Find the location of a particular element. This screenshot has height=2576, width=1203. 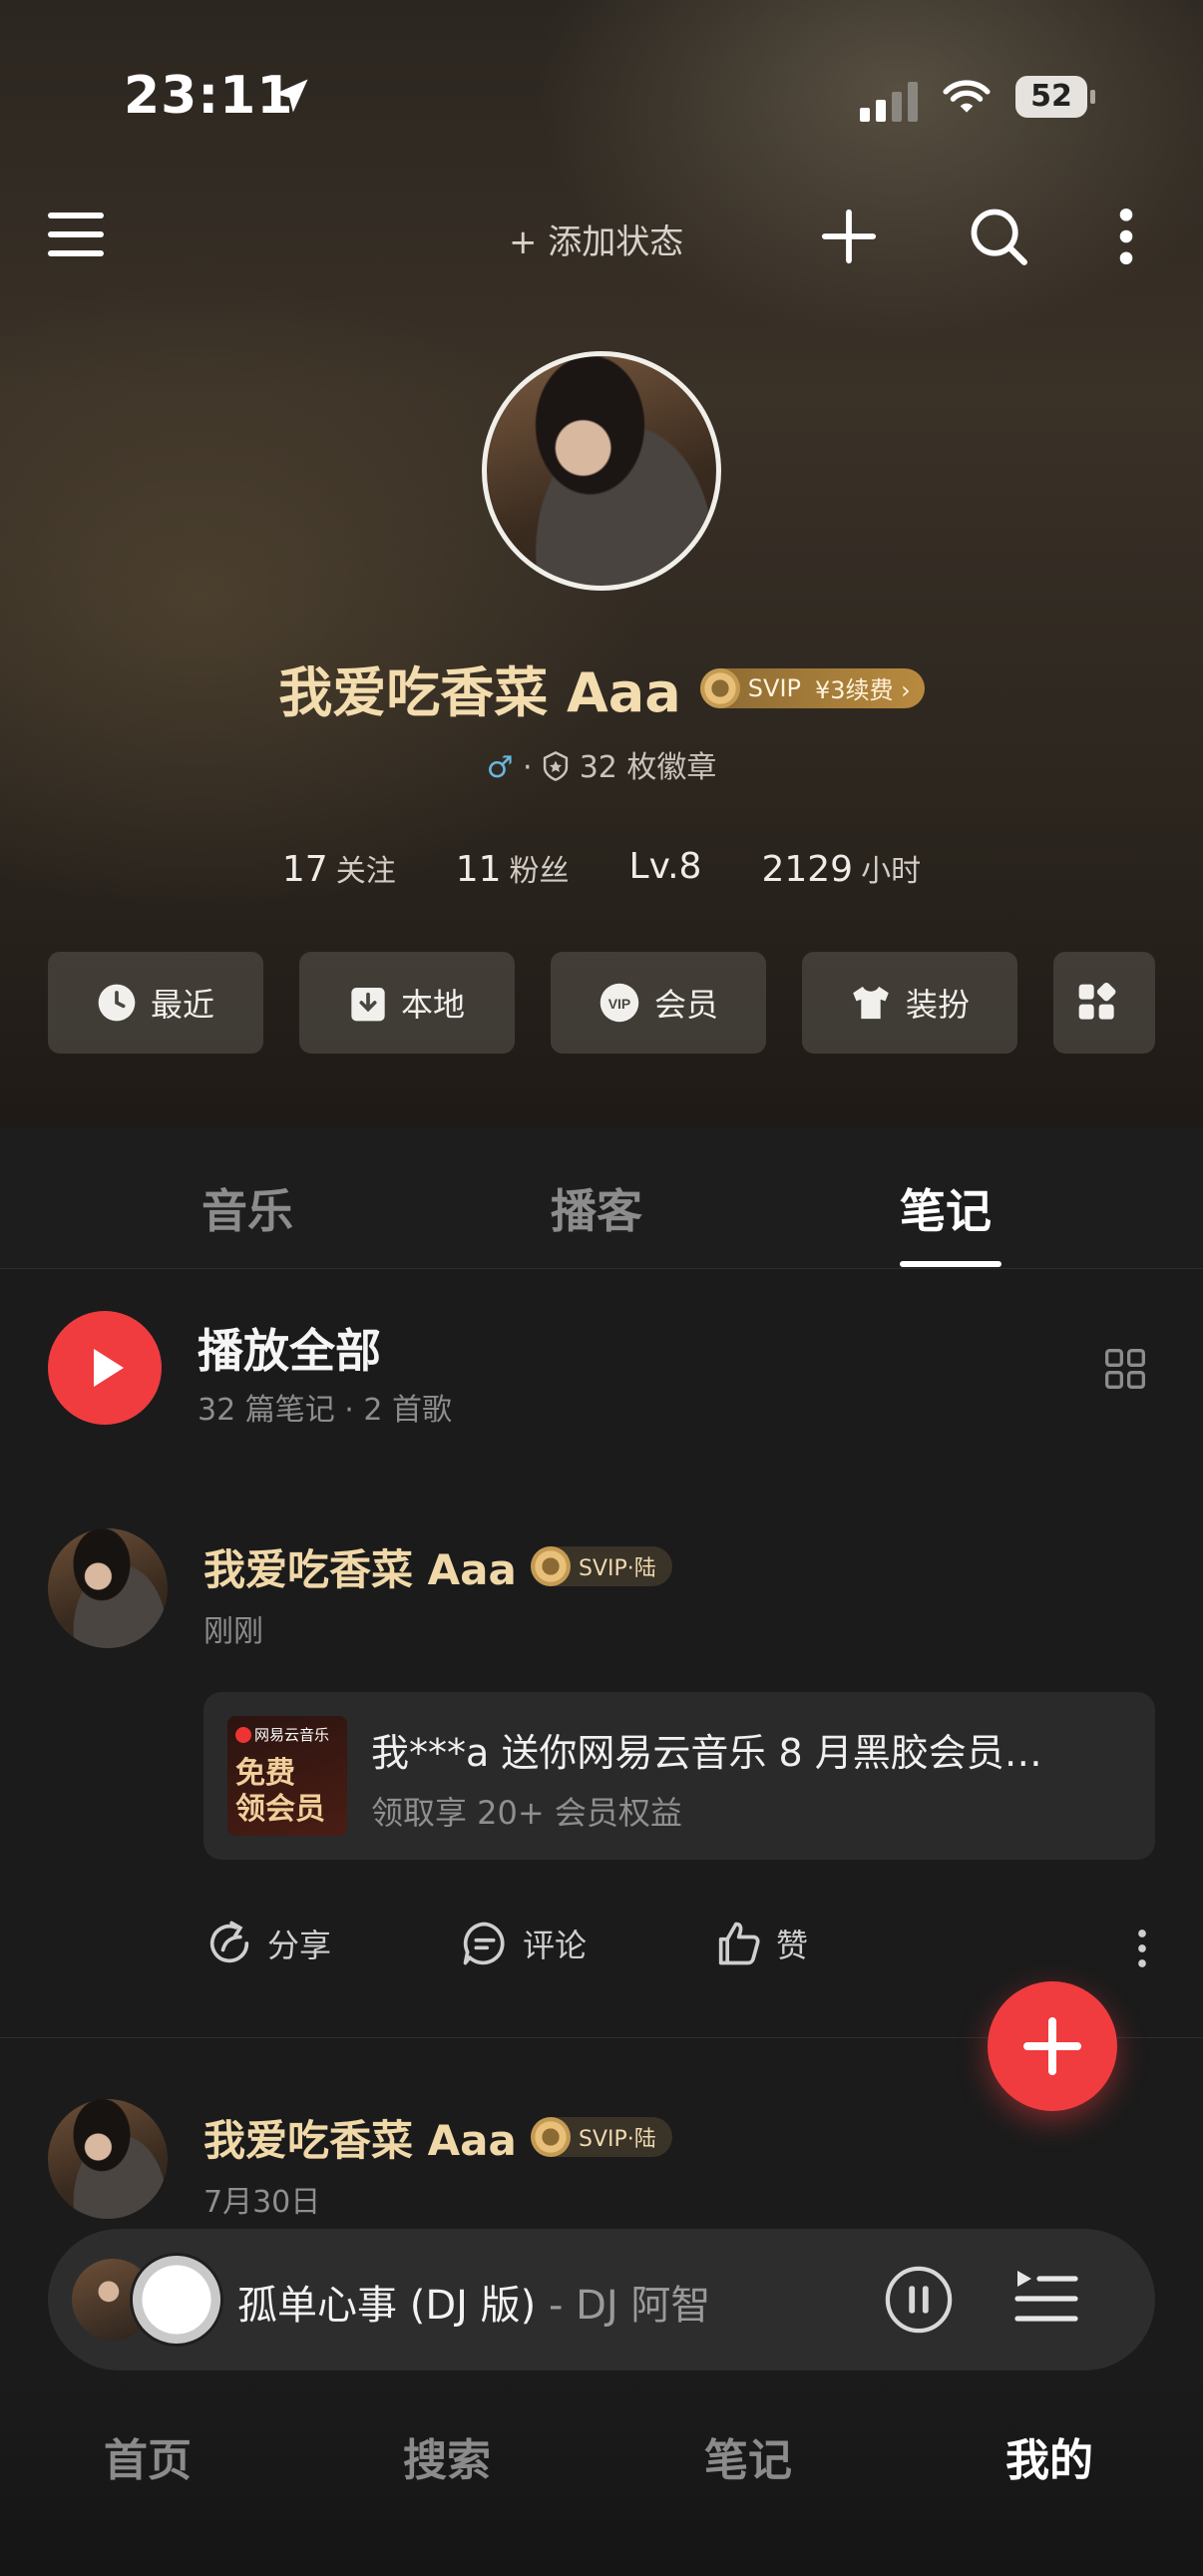

profile-avatar is located at coordinates (601, 471).